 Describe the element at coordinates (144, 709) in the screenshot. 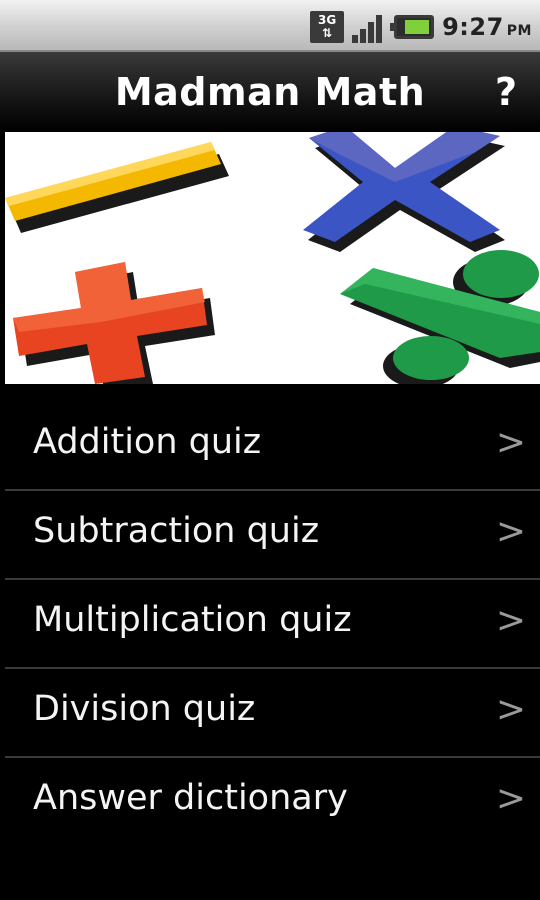

I see `menu-item-label: Division quiz` at that location.